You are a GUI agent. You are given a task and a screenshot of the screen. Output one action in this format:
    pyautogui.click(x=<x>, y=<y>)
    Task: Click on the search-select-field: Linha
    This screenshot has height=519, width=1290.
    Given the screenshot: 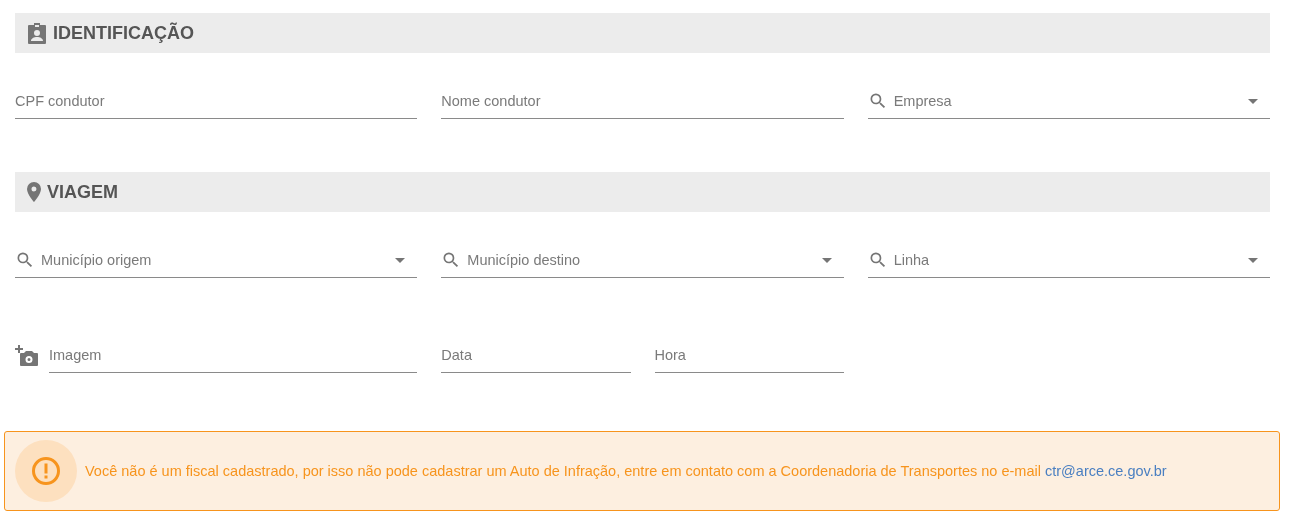 What is the action you would take?
    pyautogui.click(x=1067, y=260)
    